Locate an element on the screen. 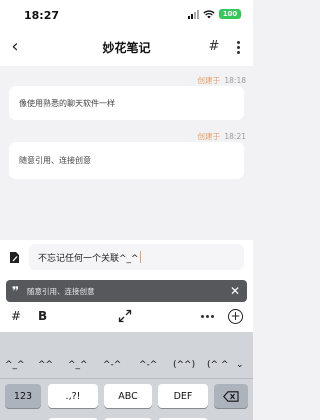 The height and width of the screenshot is (420, 320). key-label: ABC is located at coordinates (128, 396).